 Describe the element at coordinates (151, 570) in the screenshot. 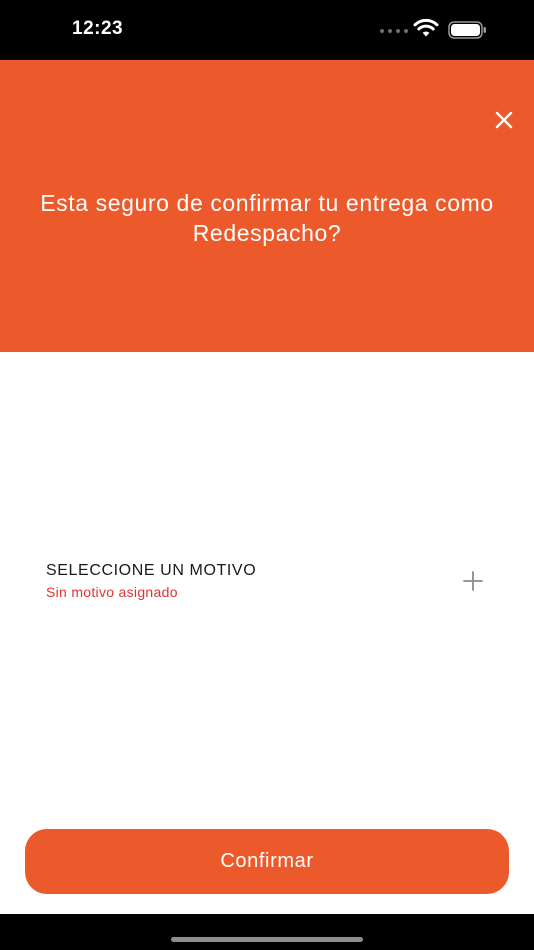

I see `select-reason-label: SELECCIONE UN MOTIVO` at that location.